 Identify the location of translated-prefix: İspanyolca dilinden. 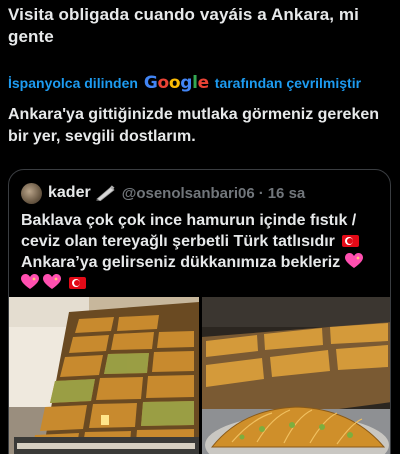
(73, 83).